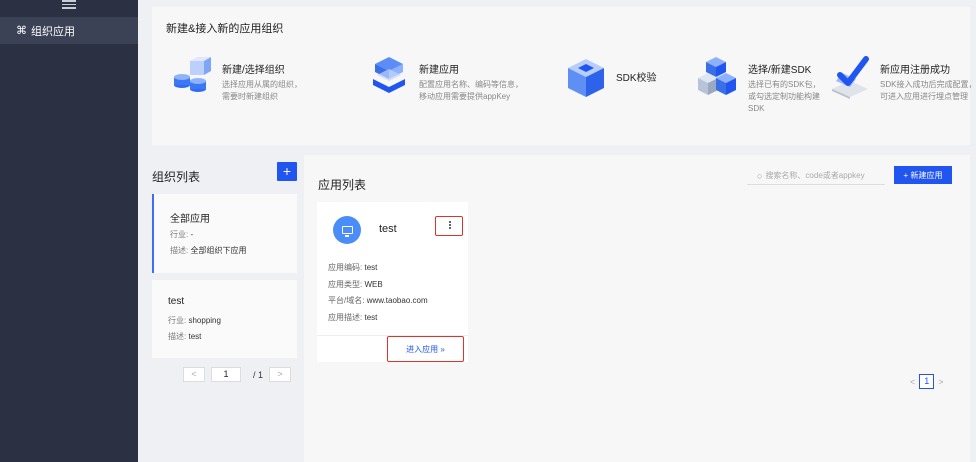 The height and width of the screenshot is (462, 976). What do you see at coordinates (69, 4) in the screenshot?
I see `menu-icon` at bounding box center [69, 4].